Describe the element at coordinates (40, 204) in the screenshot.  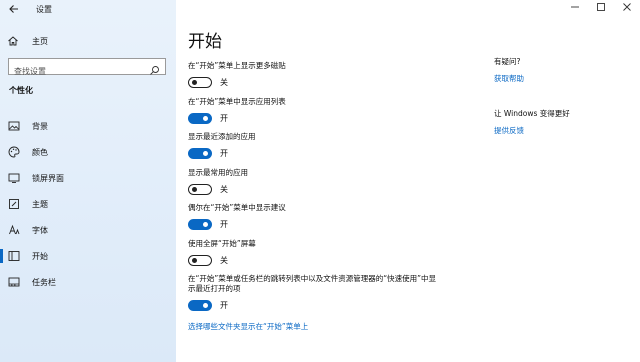
I see `sidebar-item-label: 主题` at that location.